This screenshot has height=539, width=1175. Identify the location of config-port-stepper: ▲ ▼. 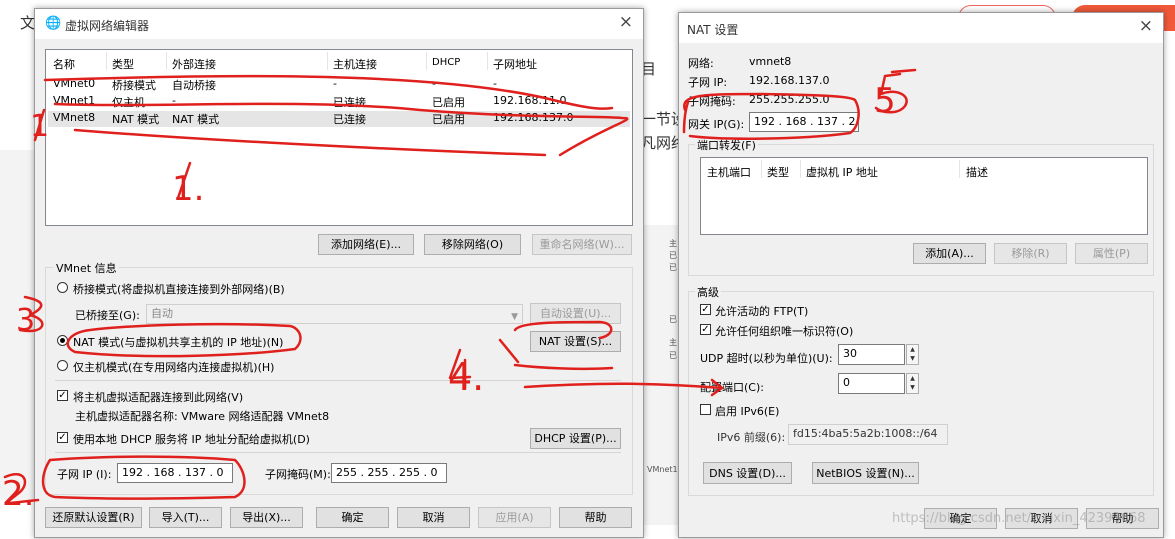
(912, 383).